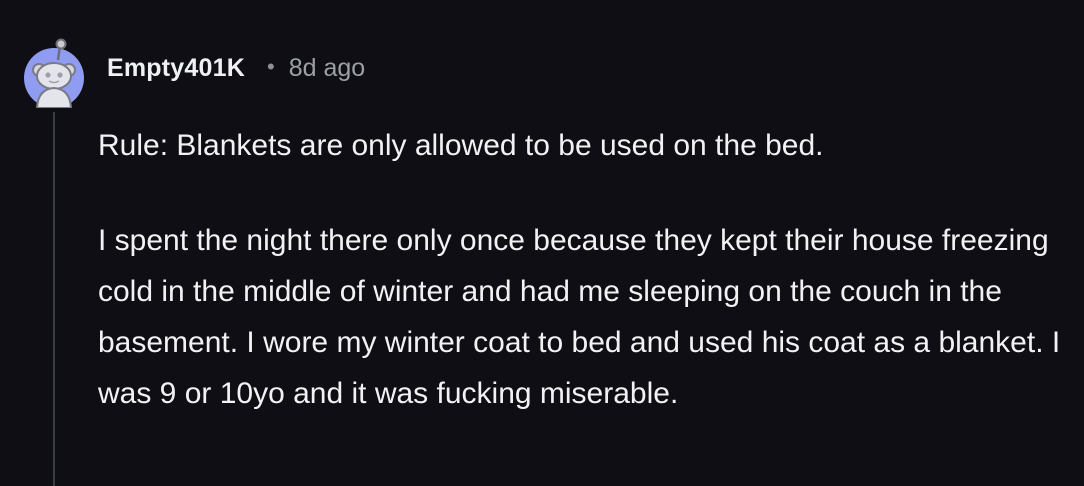  What do you see at coordinates (176, 68) in the screenshot?
I see `username-link: Empty401K` at bounding box center [176, 68].